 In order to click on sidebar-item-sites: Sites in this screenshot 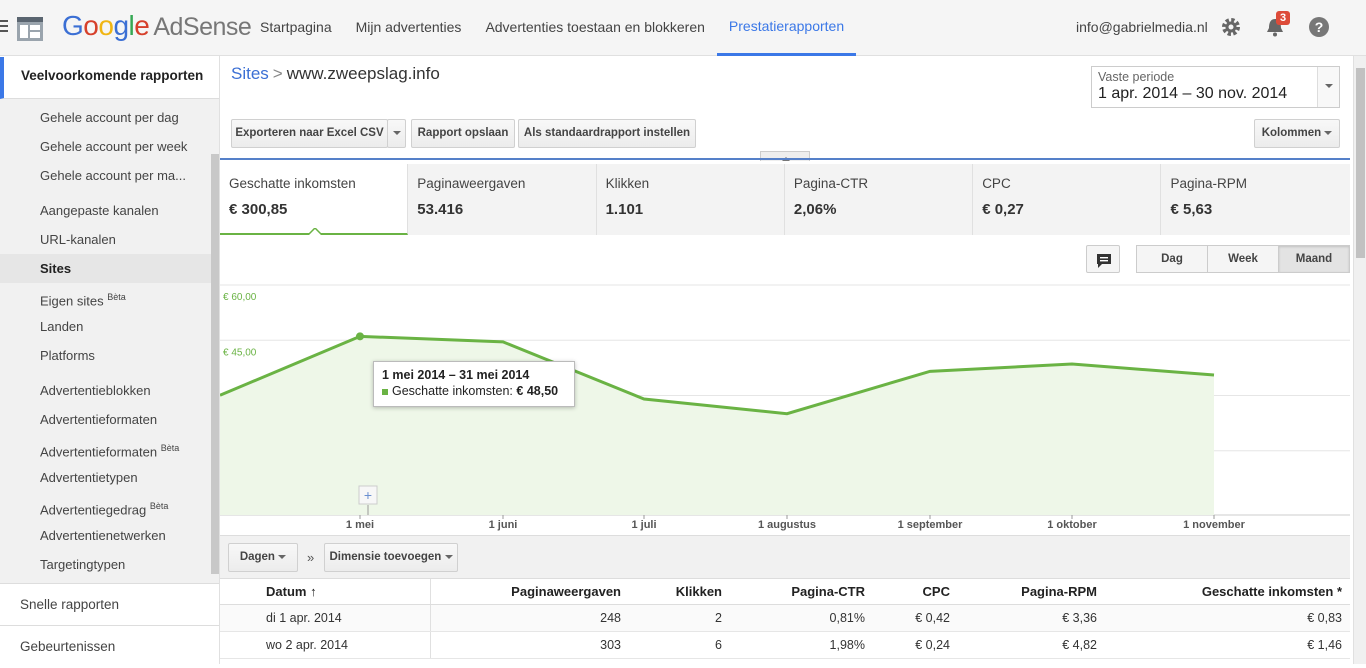, I will do `click(106, 268)`.